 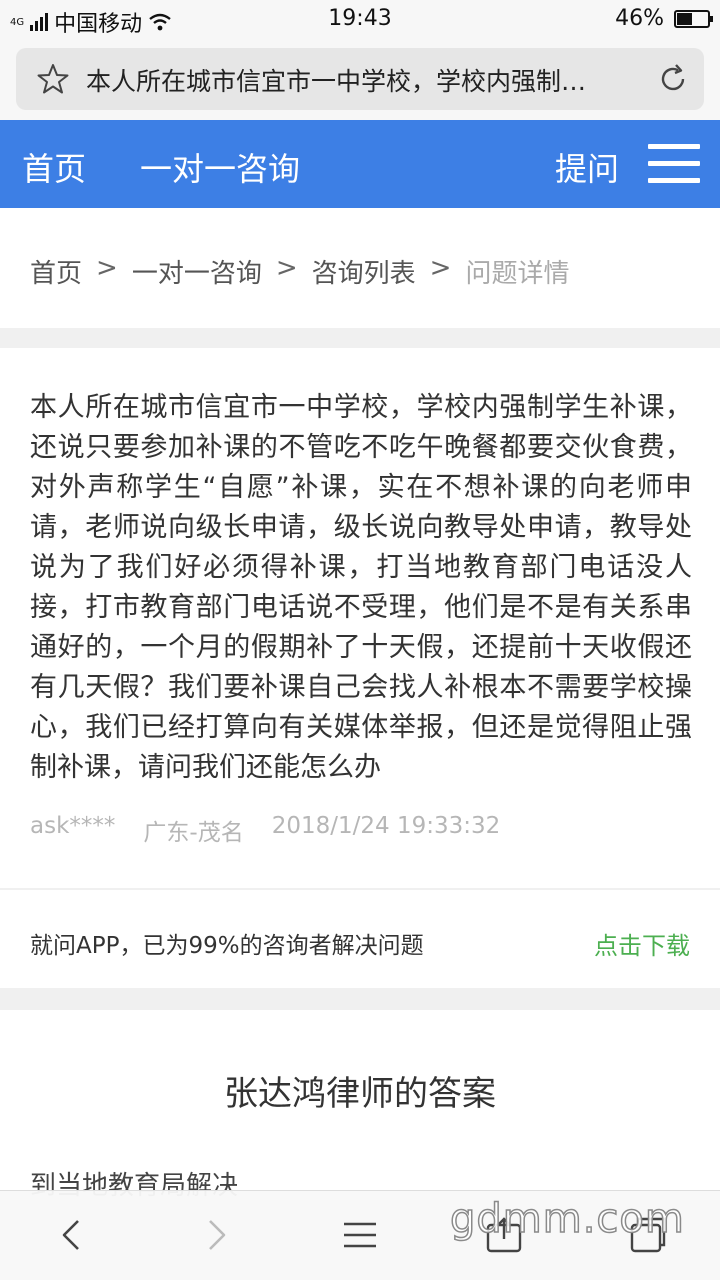 What do you see at coordinates (673, 79) in the screenshot?
I see `reload-icon` at bounding box center [673, 79].